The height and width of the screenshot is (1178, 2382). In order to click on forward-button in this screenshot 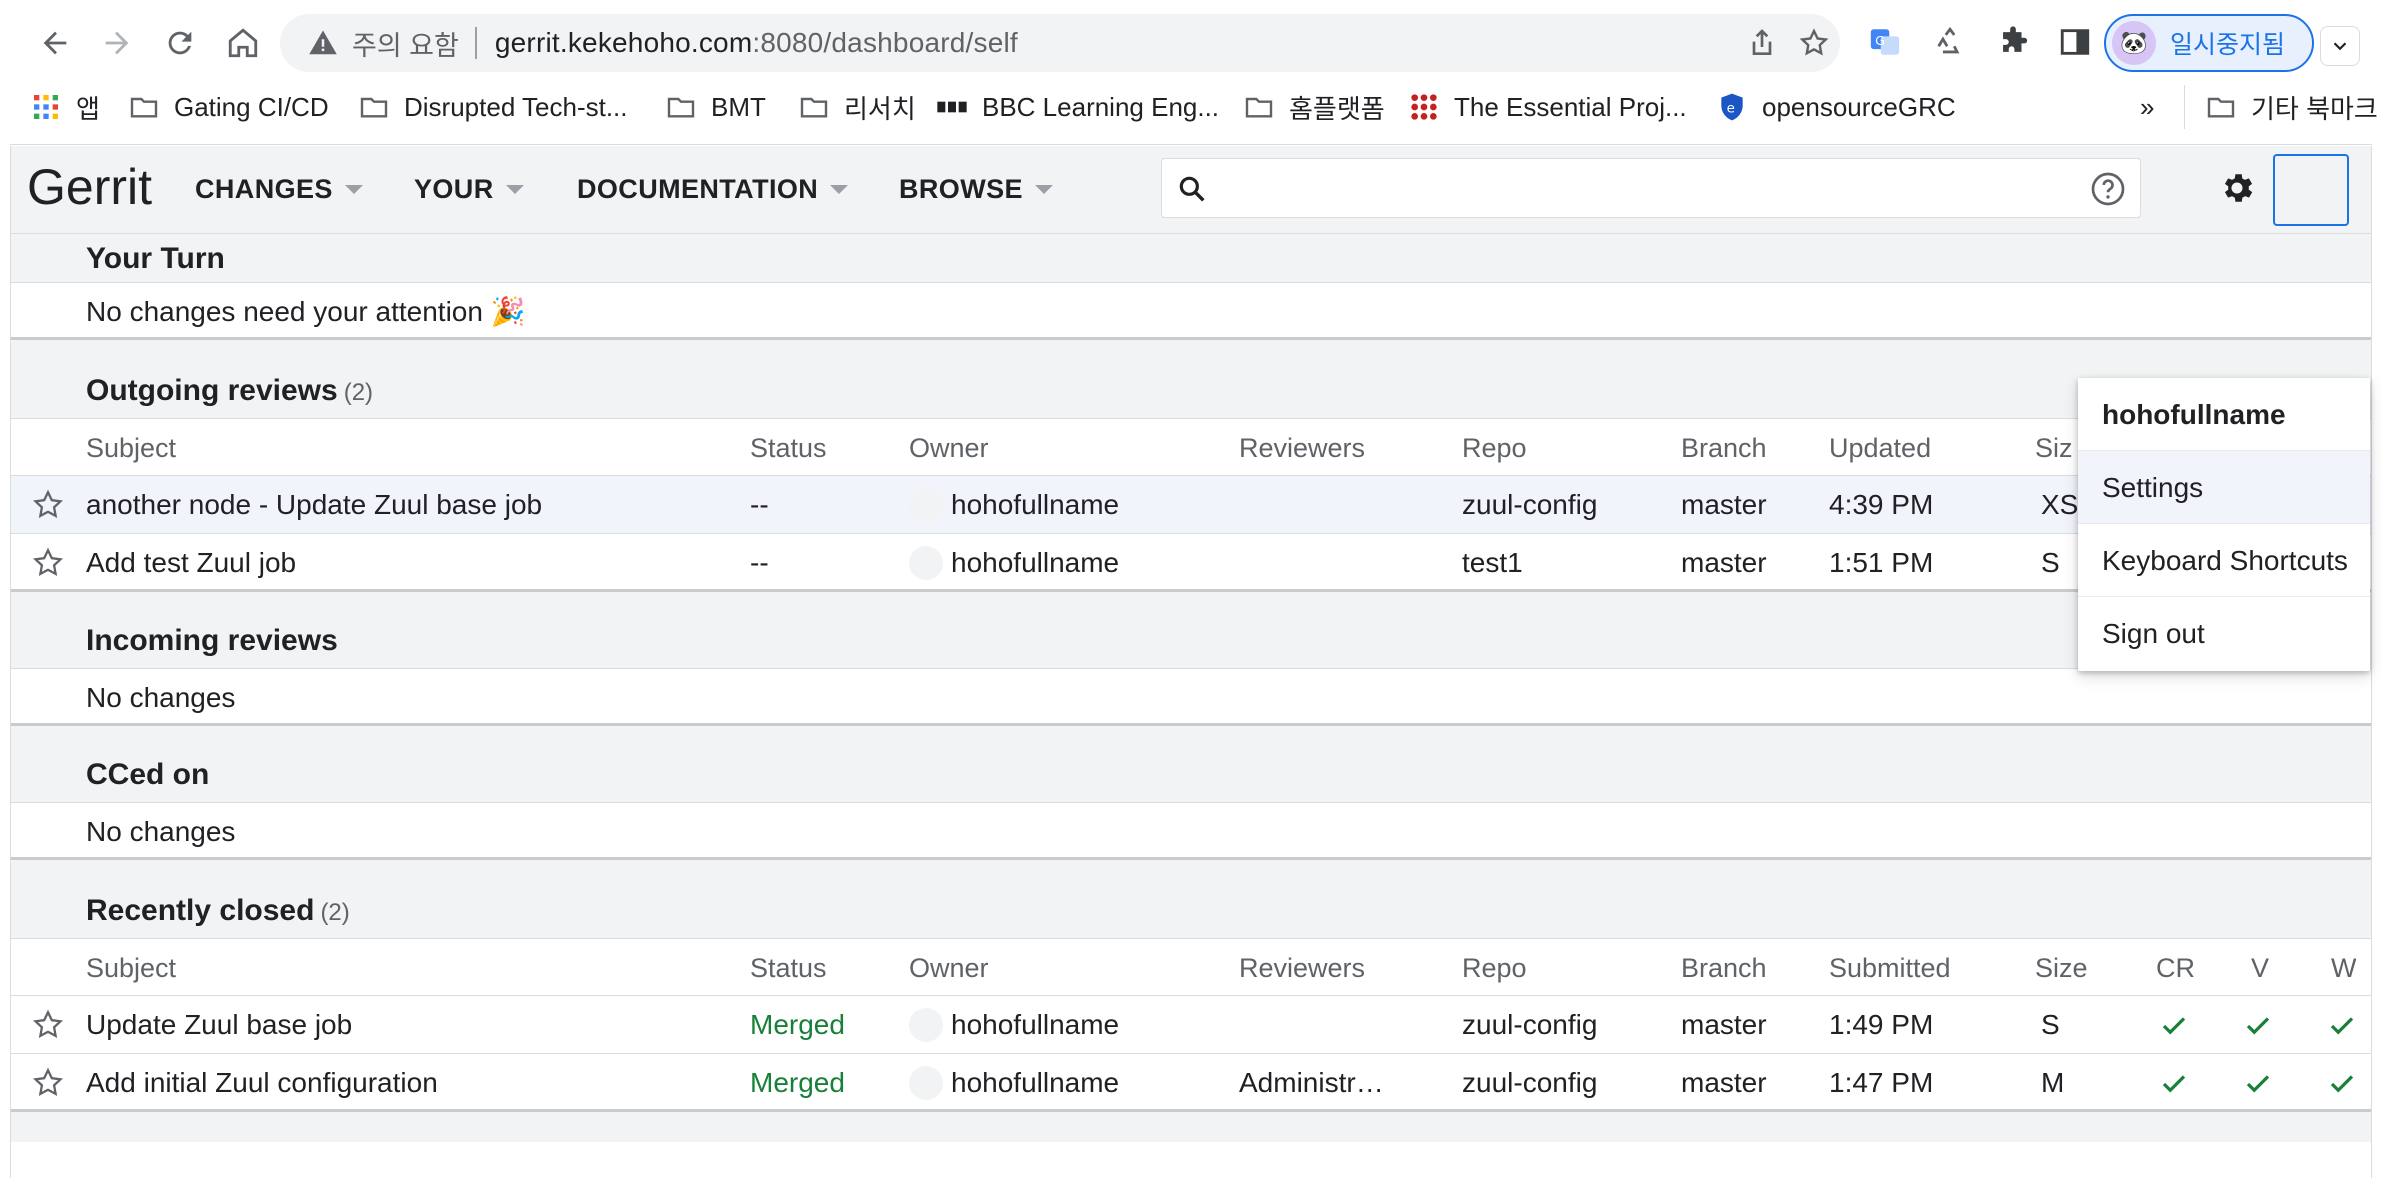, I will do `click(117, 43)`.